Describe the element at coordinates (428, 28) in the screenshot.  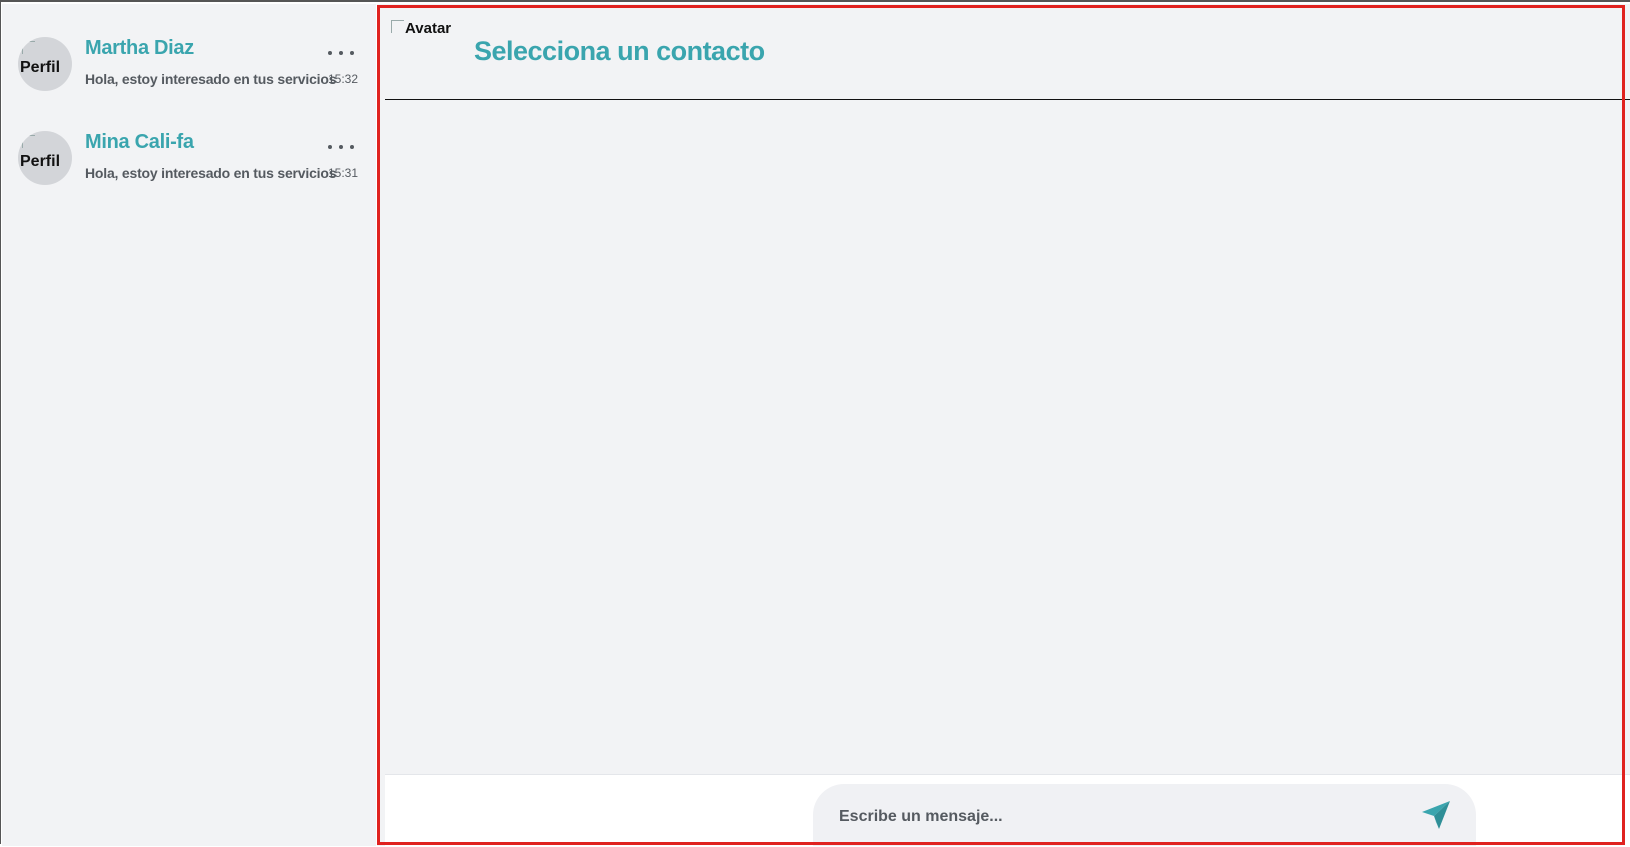
I see `header-avatar-alt-text: Avatar` at that location.